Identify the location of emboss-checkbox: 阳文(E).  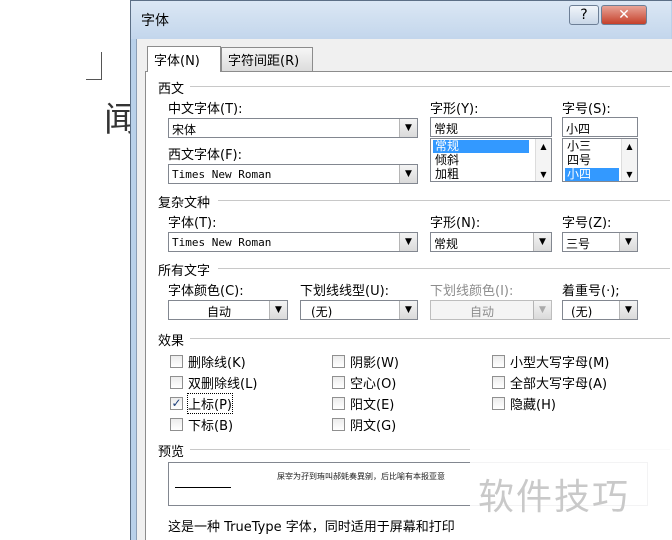
(363, 403).